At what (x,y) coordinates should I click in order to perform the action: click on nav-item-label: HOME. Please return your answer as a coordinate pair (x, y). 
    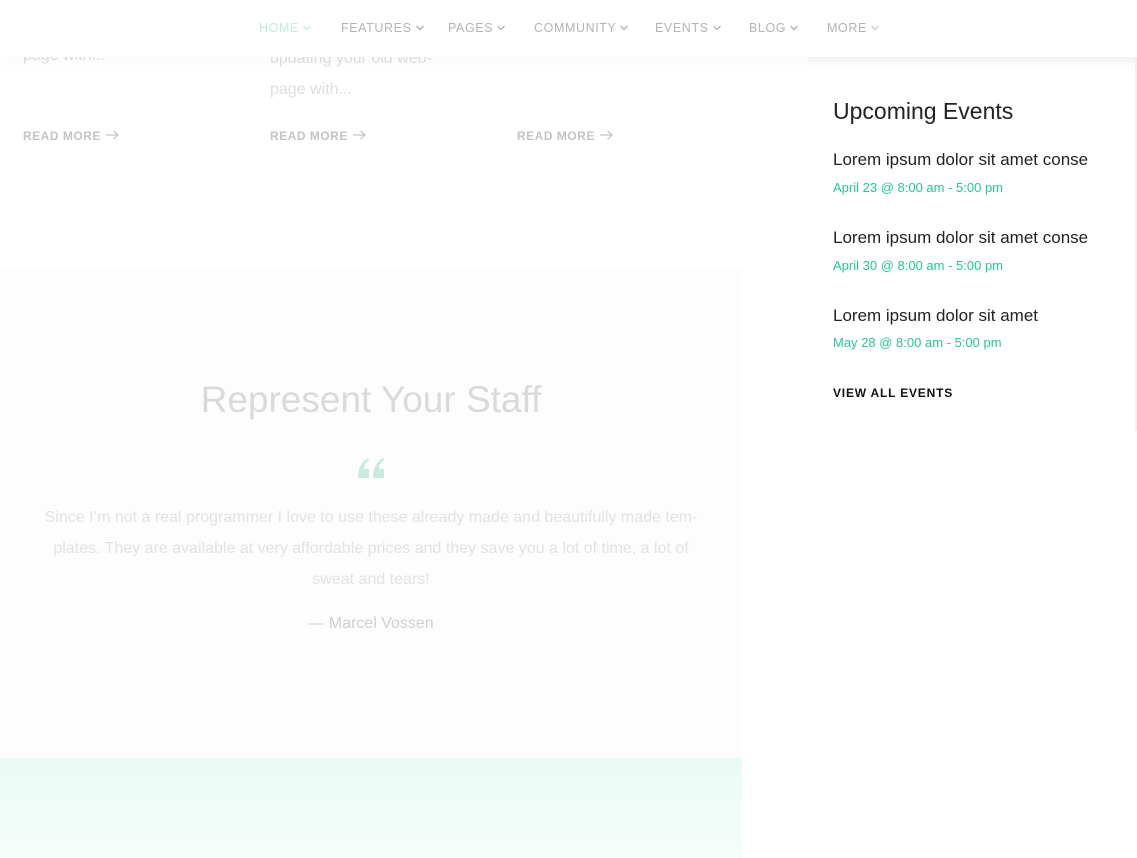
    Looking at the image, I should click on (279, 28).